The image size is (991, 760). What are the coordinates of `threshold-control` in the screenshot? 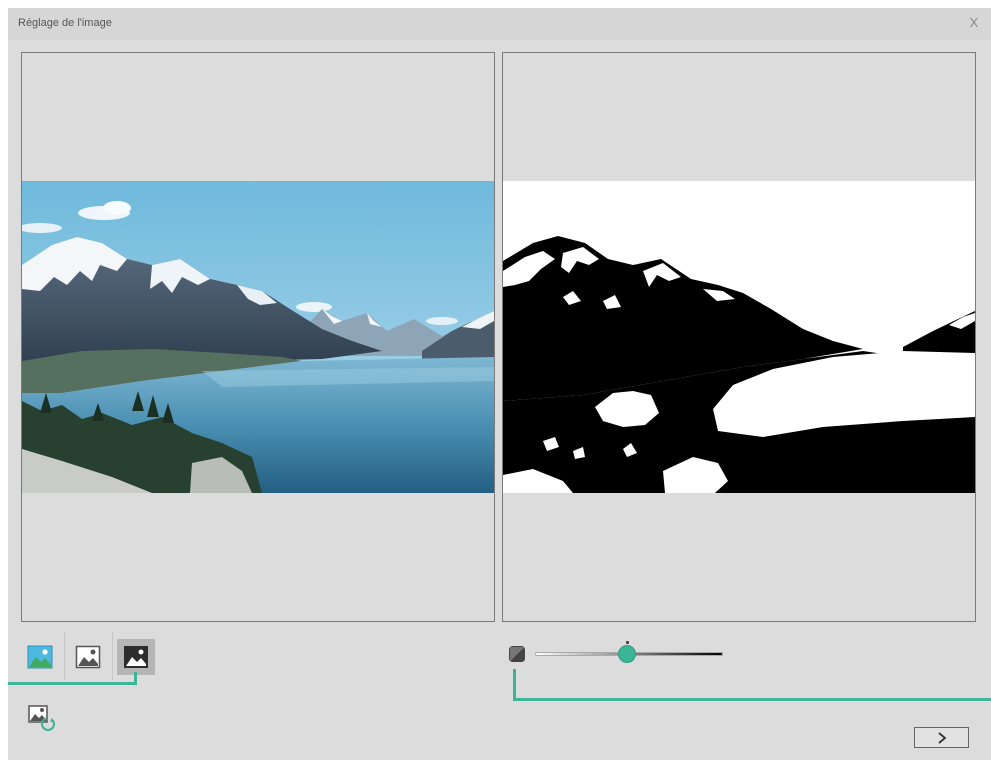 It's located at (622, 653).